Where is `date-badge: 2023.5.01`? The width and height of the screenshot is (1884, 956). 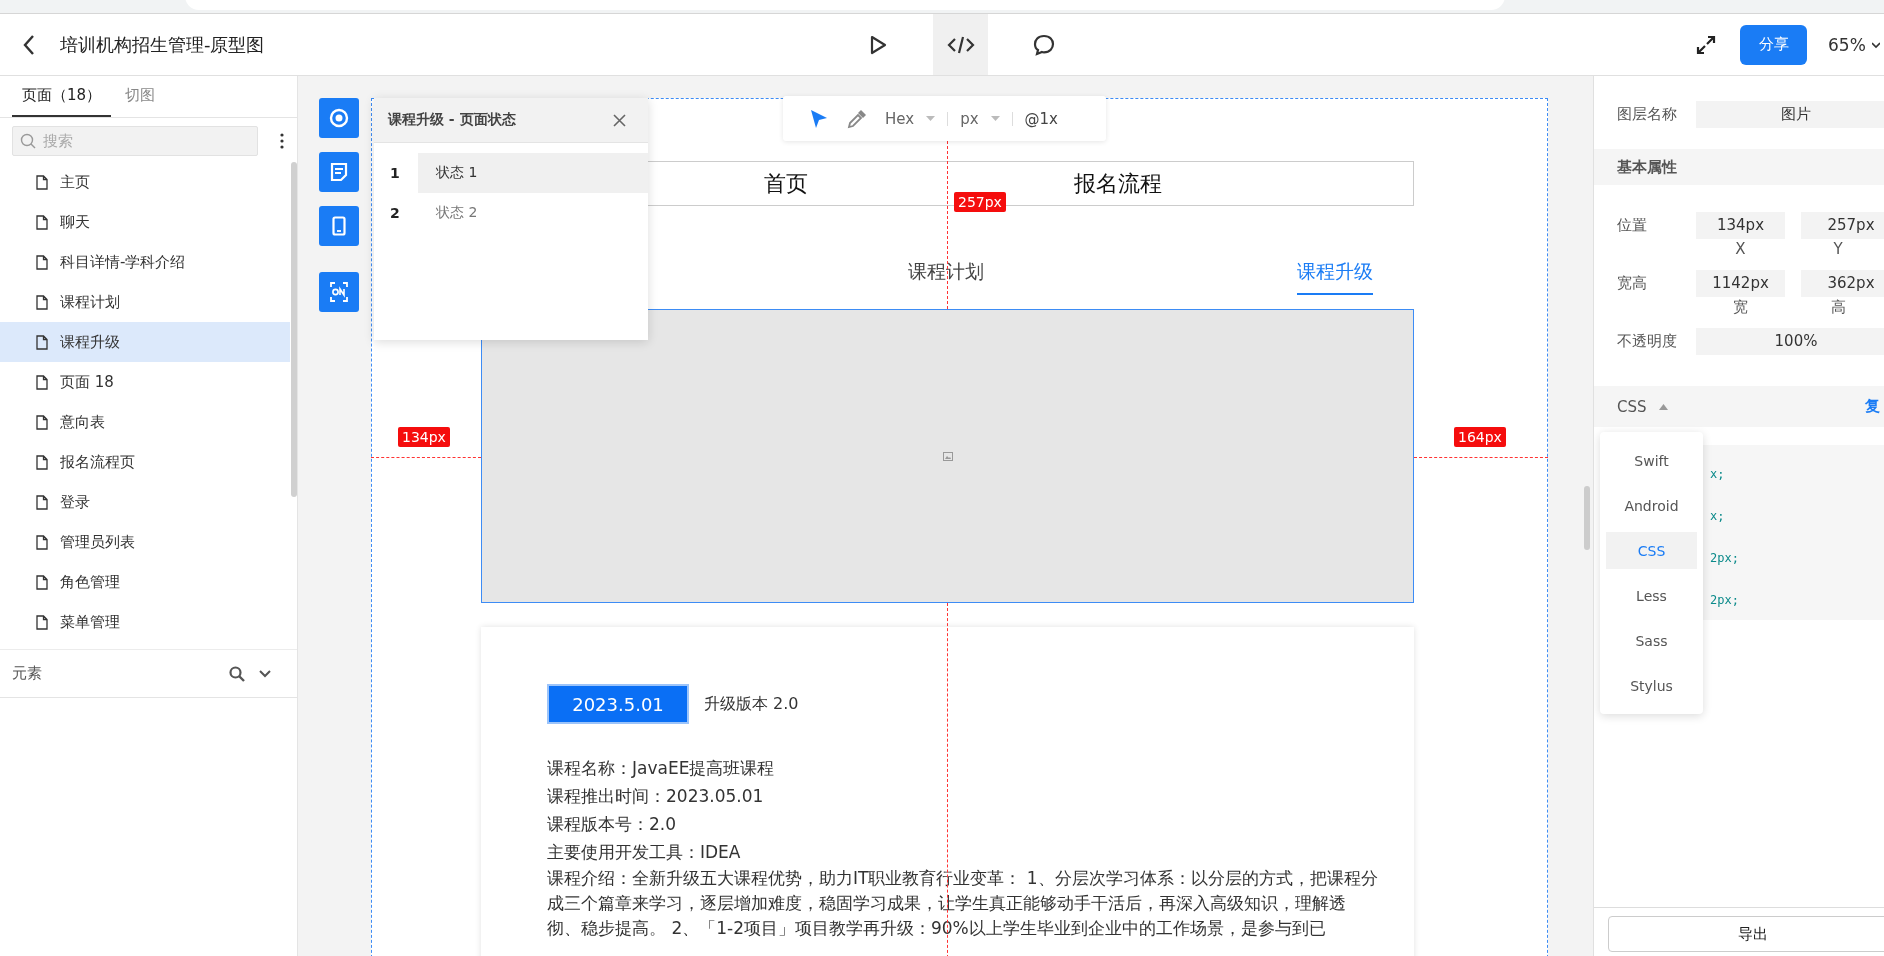 date-badge: 2023.5.01 is located at coordinates (618, 704).